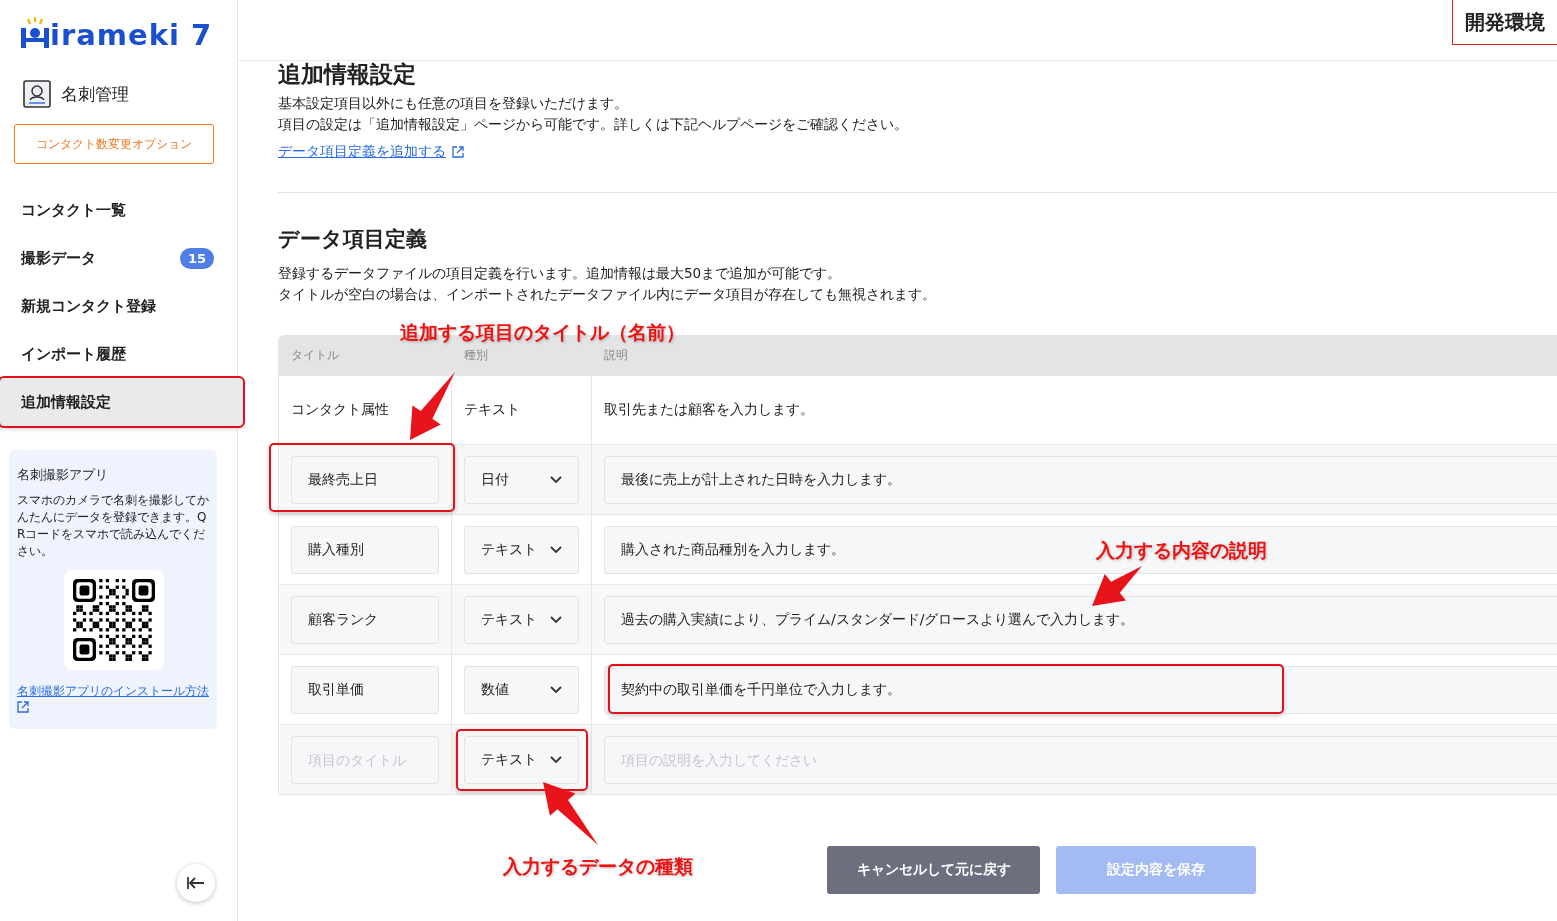 The image size is (1557, 921). What do you see at coordinates (131, 35) in the screenshot?
I see `logo-text: irameki 7` at bounding box center [131, 35].